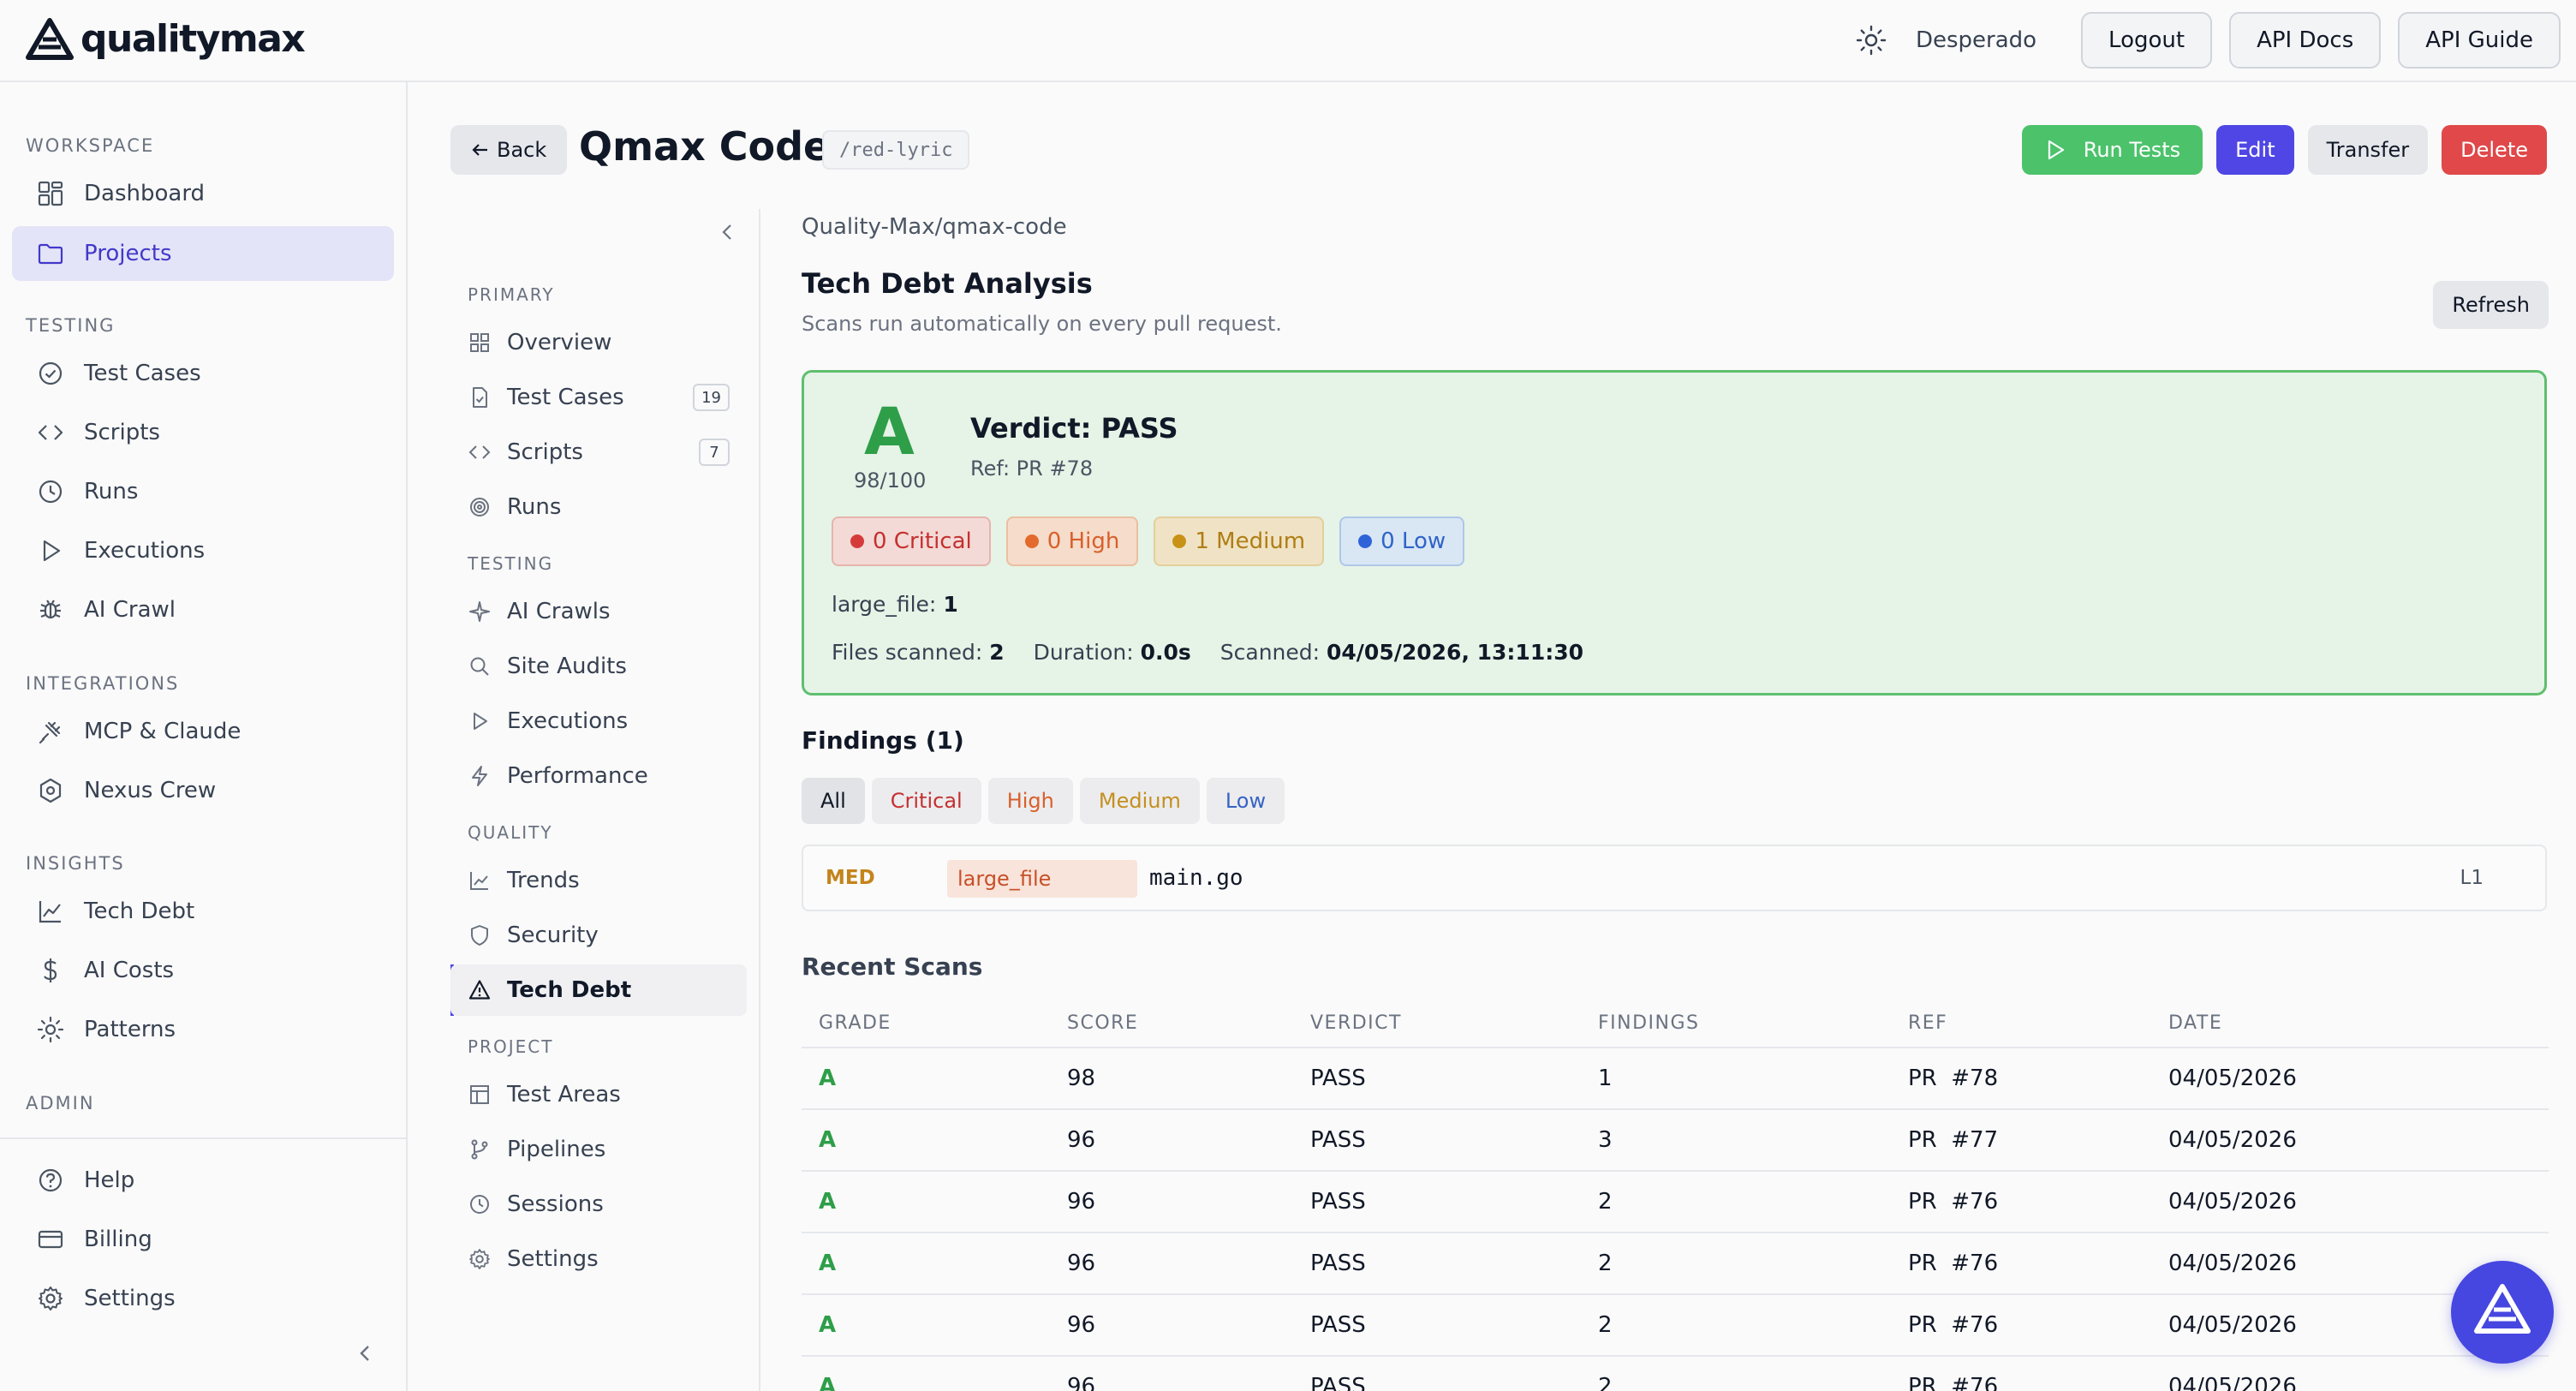  I want to click on finding-row: MED large_file main.go L1, so click(1674, 878).